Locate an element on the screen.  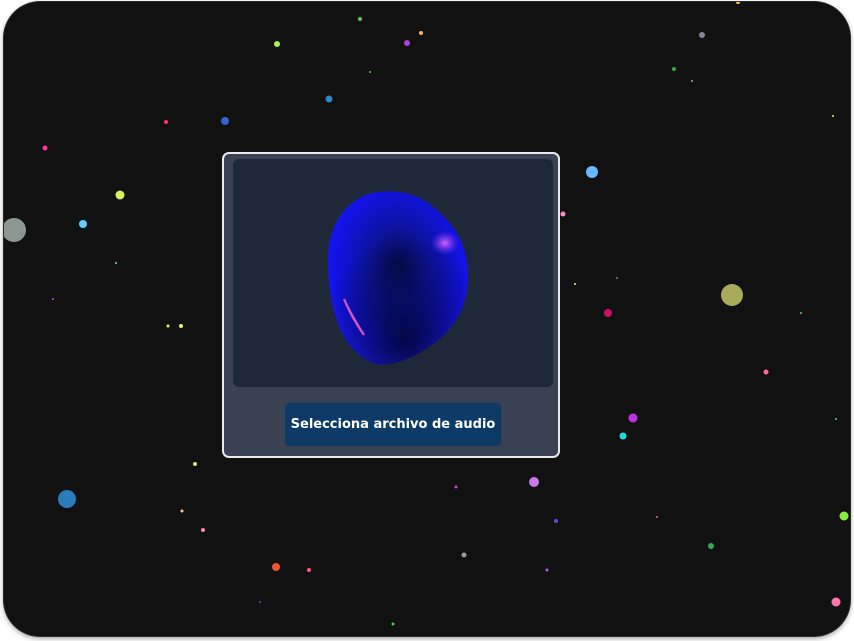
audio-reactive-blob-icon is located at coordinates (398, 278).